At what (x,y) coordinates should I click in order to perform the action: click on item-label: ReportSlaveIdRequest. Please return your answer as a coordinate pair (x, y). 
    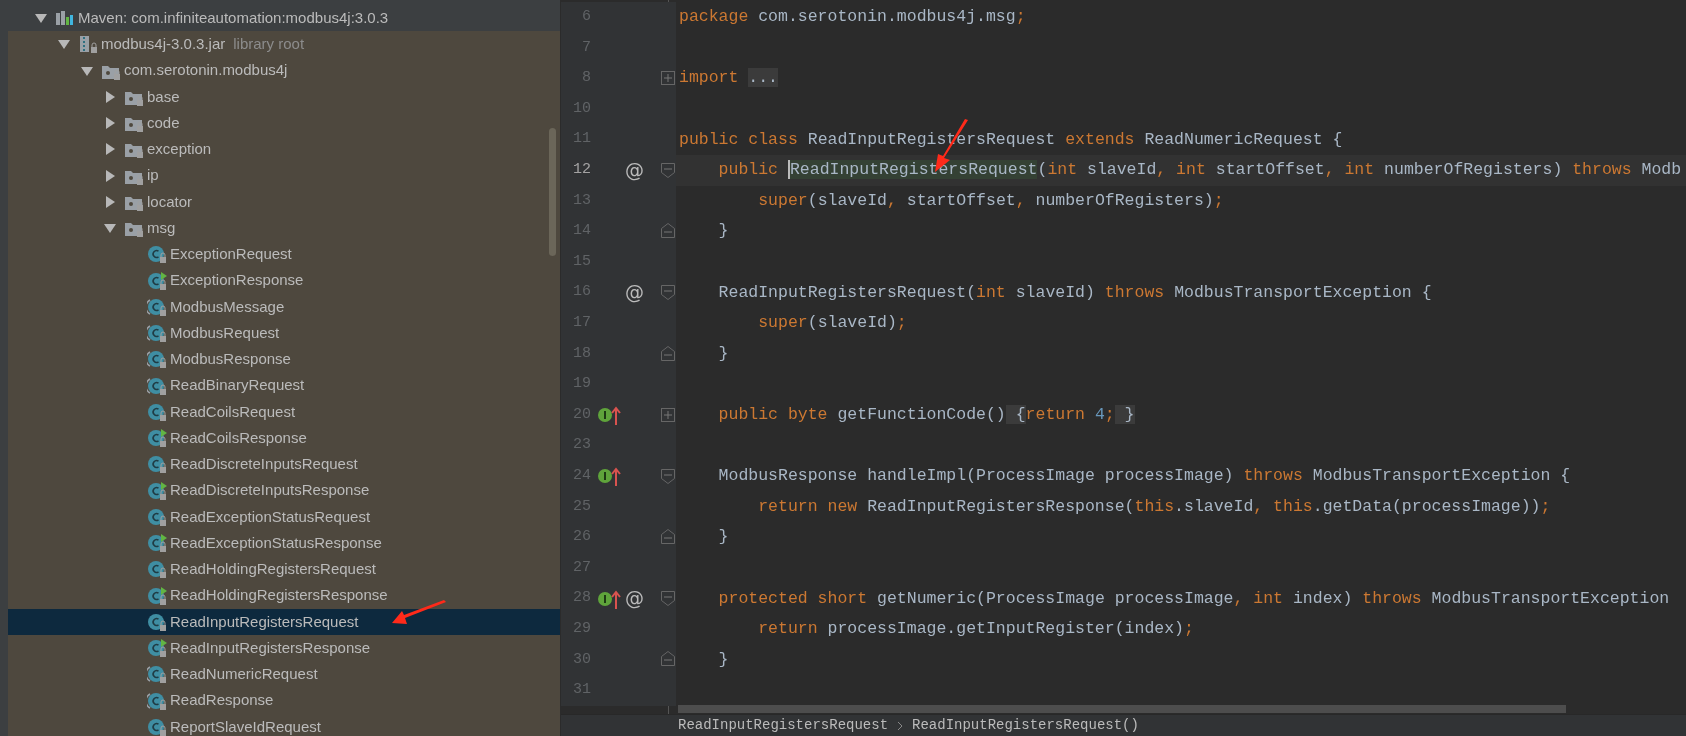
    Looking at the image, I should click on (245, 726).